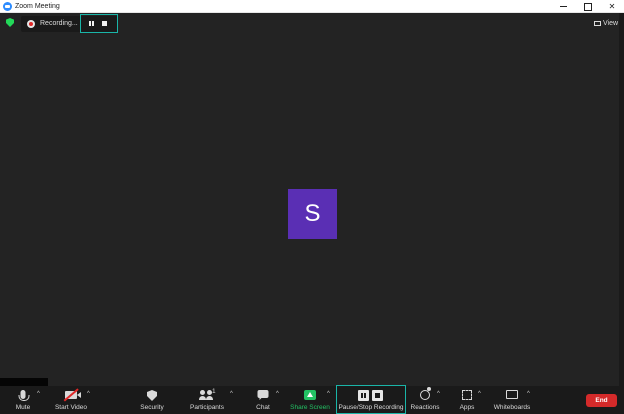 This screenshot has width=624, height=414. I want to click on whiteboards-icon, so click(512, 394).